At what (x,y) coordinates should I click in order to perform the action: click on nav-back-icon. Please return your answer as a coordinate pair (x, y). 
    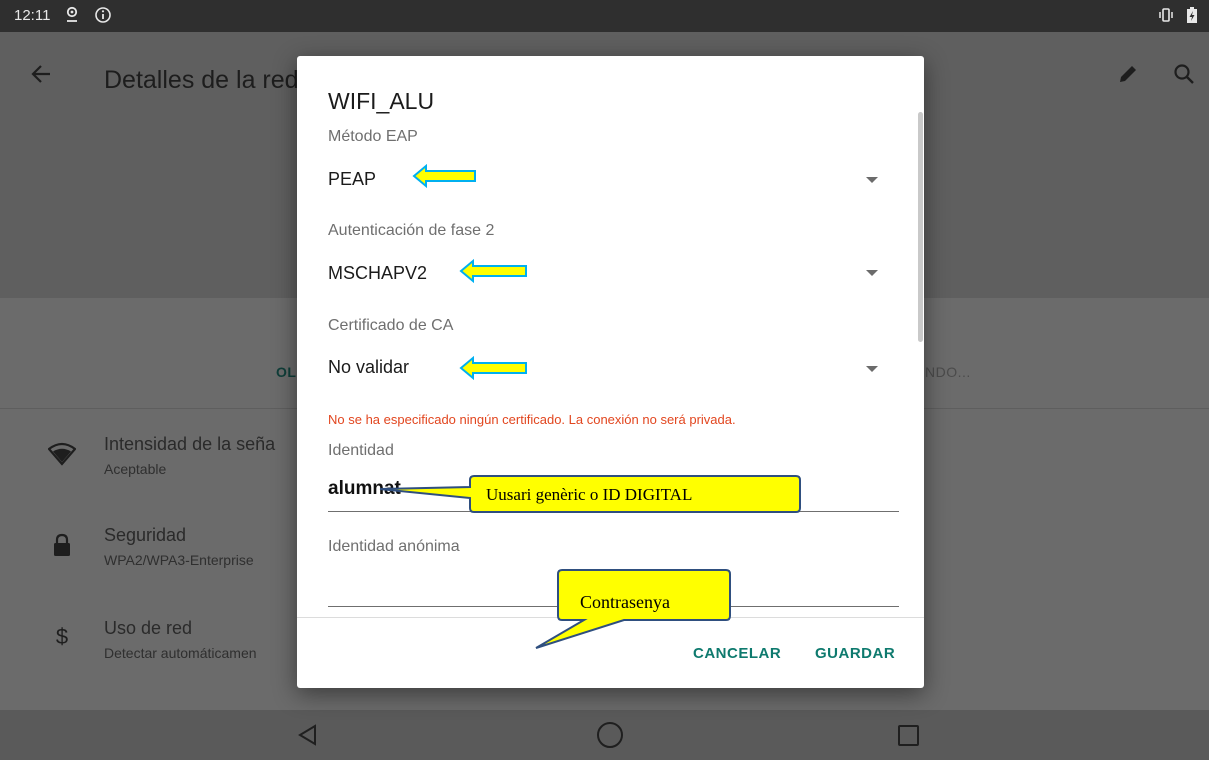
    Looking at the image, I should click on (308, 737).